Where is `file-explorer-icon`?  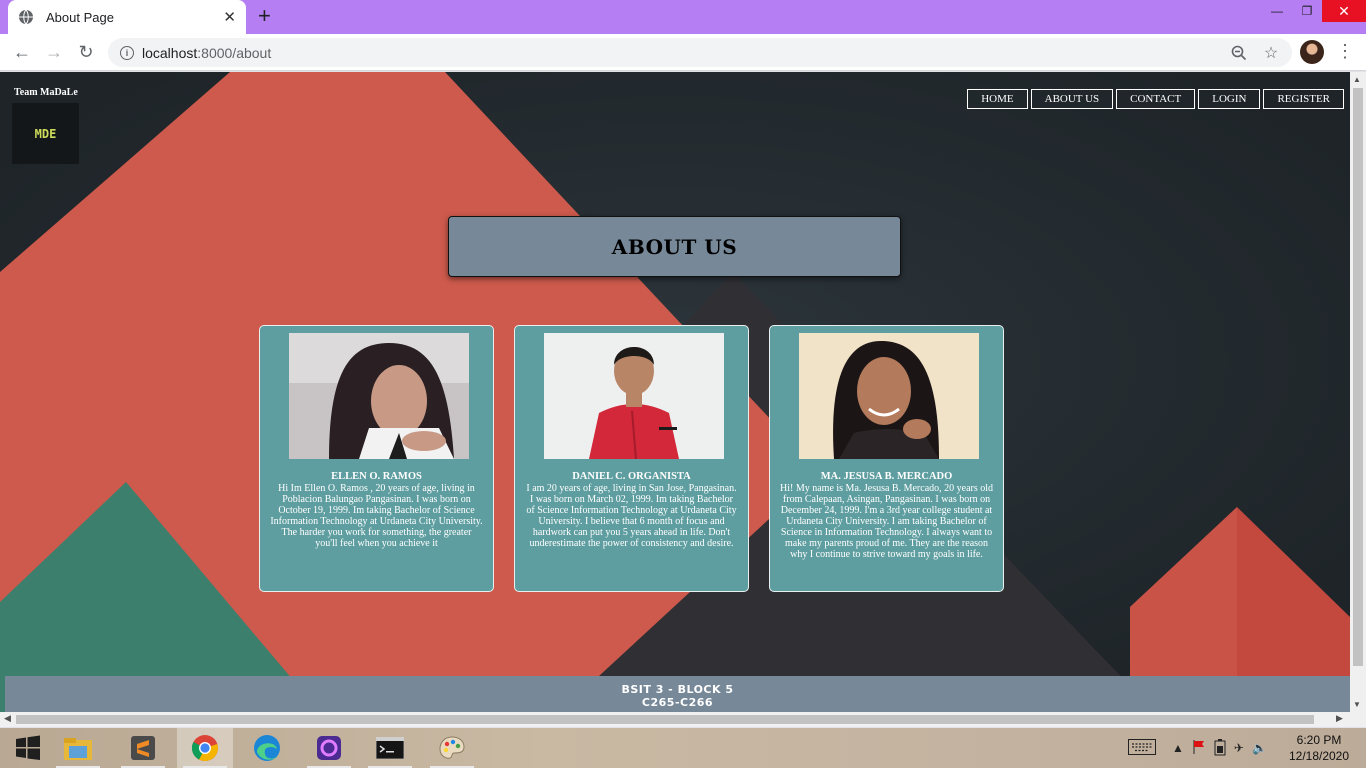
file-explorer-icon is located at coordinates (78, 748).